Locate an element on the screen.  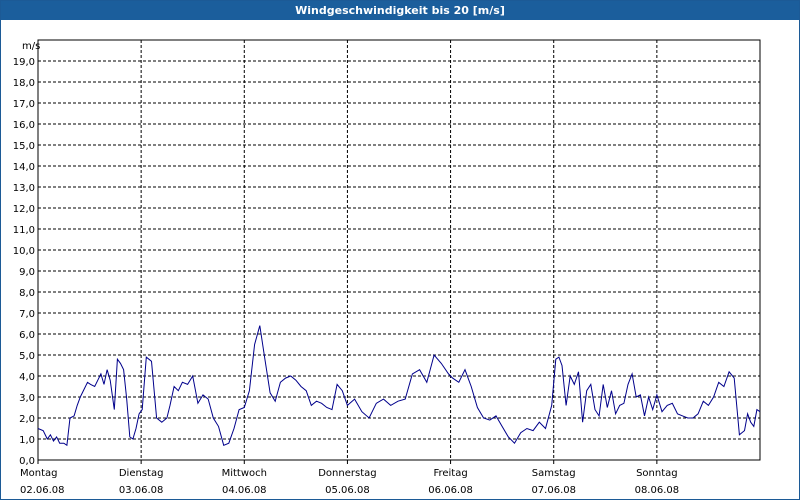
y-tick-label: 18,0 is located at coordinates (24, 83).